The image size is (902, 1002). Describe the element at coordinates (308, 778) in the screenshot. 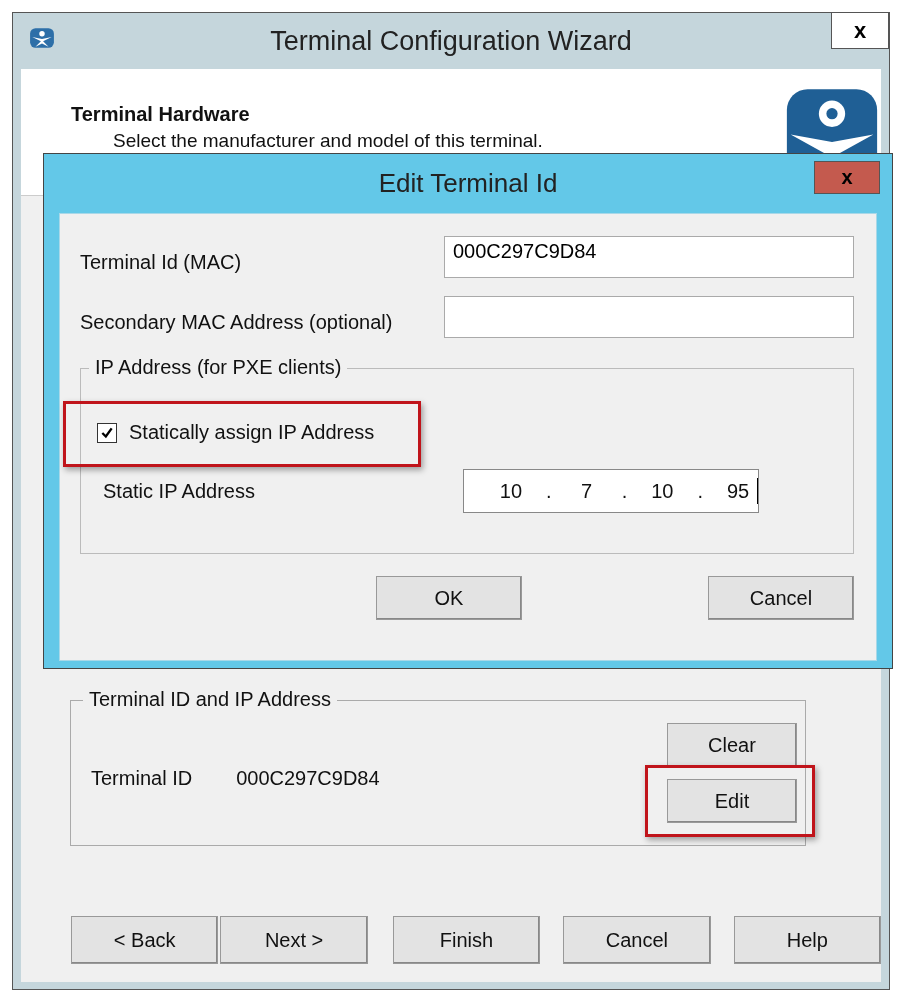

I see `terminal-id-value: 000C297C9D84` at that location.